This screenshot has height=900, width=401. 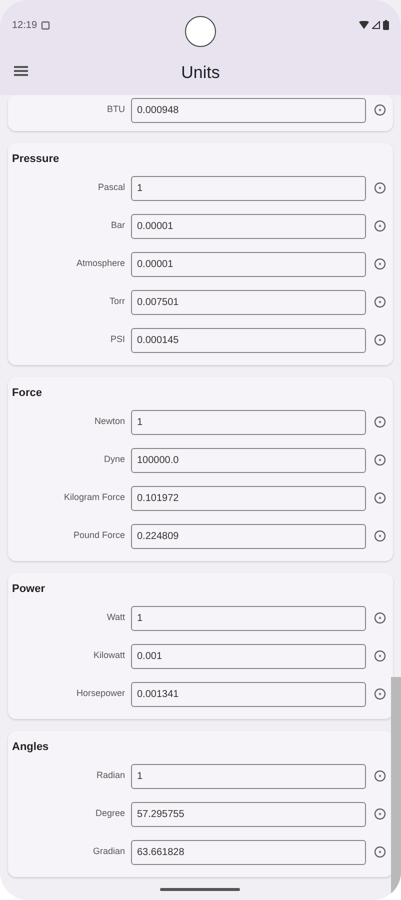 I want to click on unit-label: Kilowatt, so click(x=109, y=655).